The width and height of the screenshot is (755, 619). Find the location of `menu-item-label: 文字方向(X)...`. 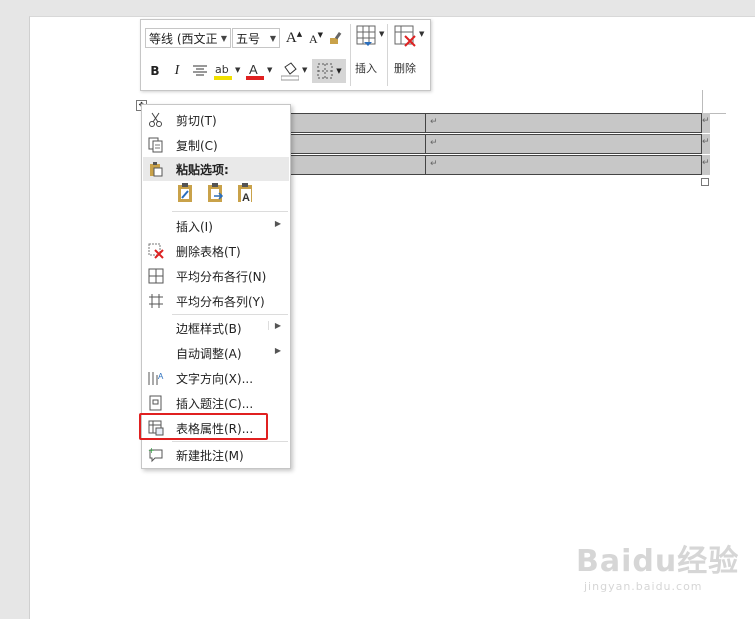

menu-item-label: 文字方向(X)... is located at coordinates (215, 379).